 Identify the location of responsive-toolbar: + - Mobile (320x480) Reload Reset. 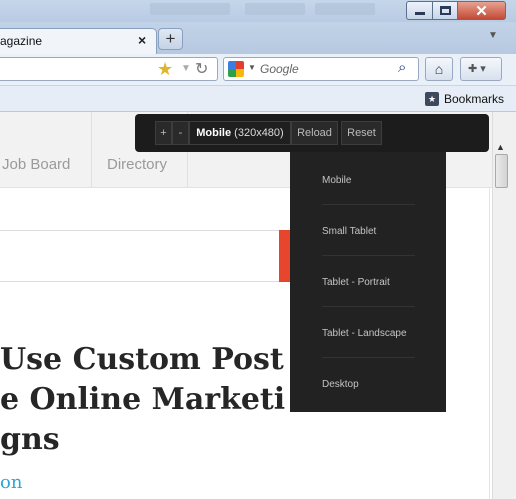
(312, 133).